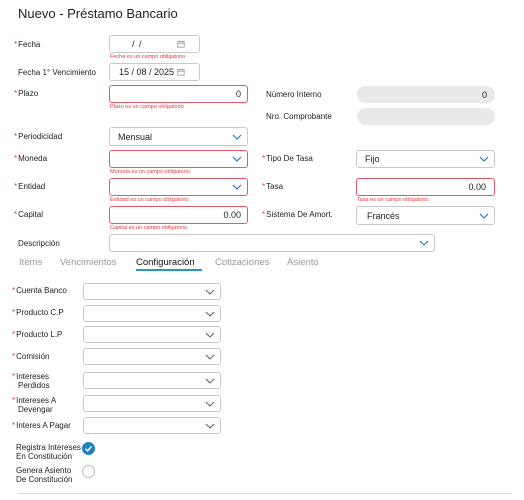 The width and height of the screenshot is (524, 500). Describe the element at coordinates (147, 107) in the screenshot. I see `plazo-error: Plazo es un campo obligatorio` at that location.